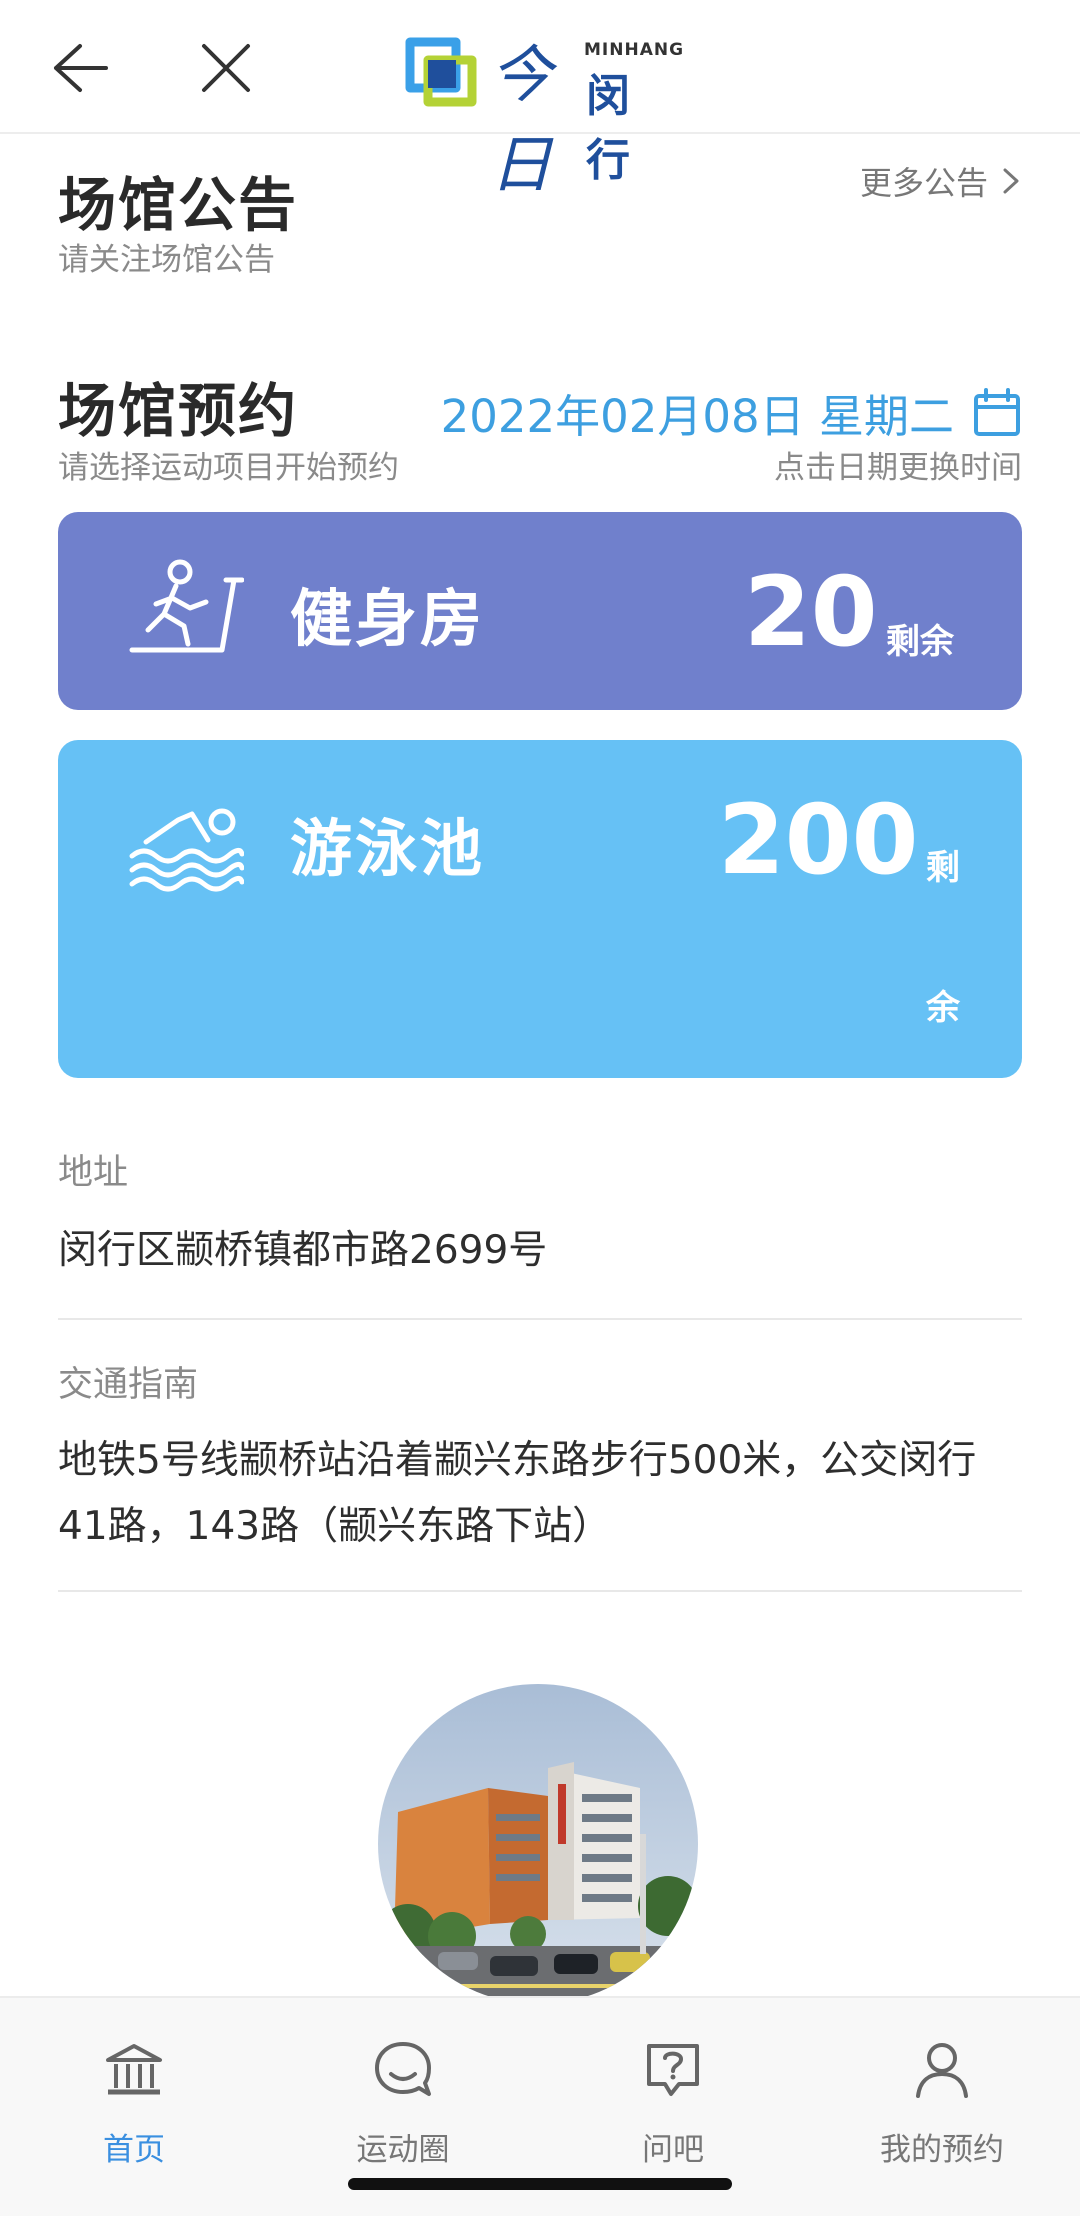  I want to click on address-label: 地址, so click(93, 1173).